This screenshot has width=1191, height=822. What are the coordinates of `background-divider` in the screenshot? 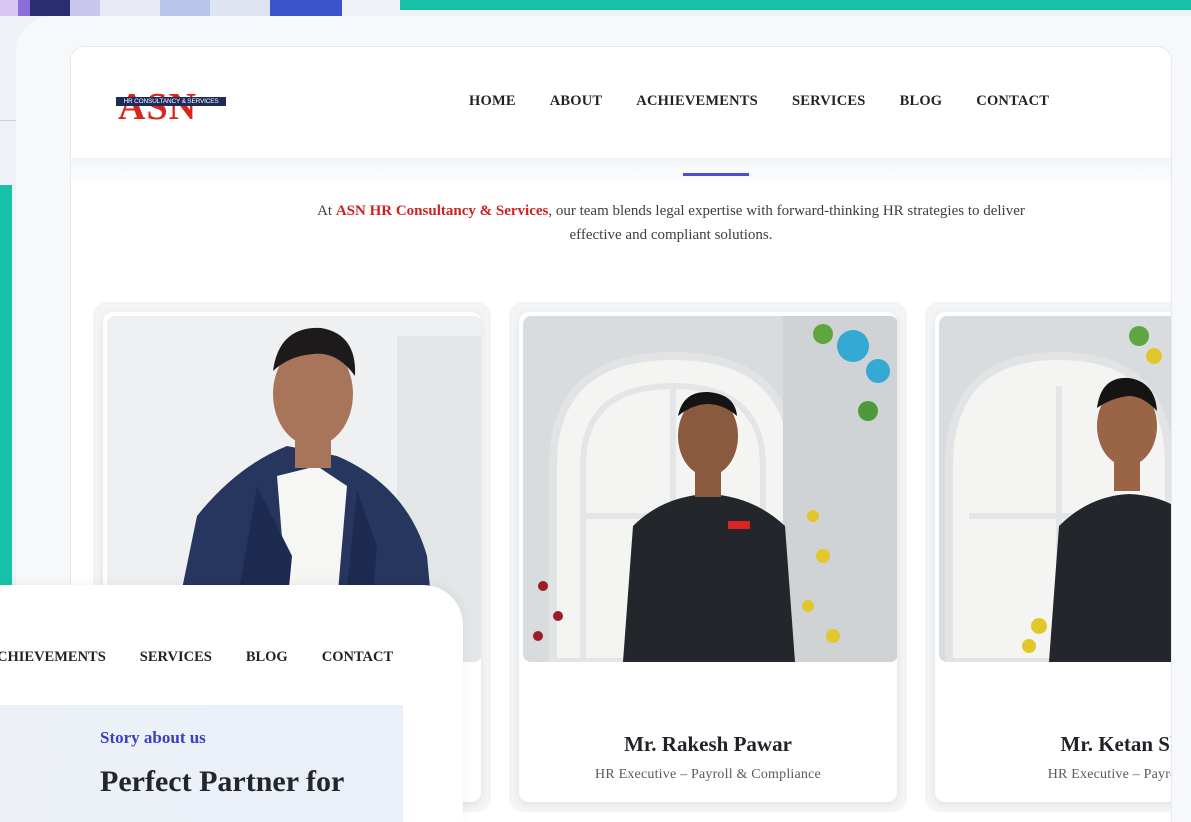 It's located at (8, 120).